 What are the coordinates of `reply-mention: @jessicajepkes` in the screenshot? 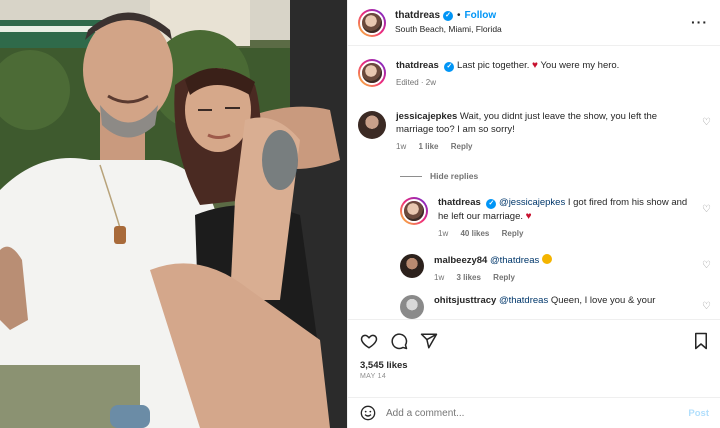 It's located at (532, 202).